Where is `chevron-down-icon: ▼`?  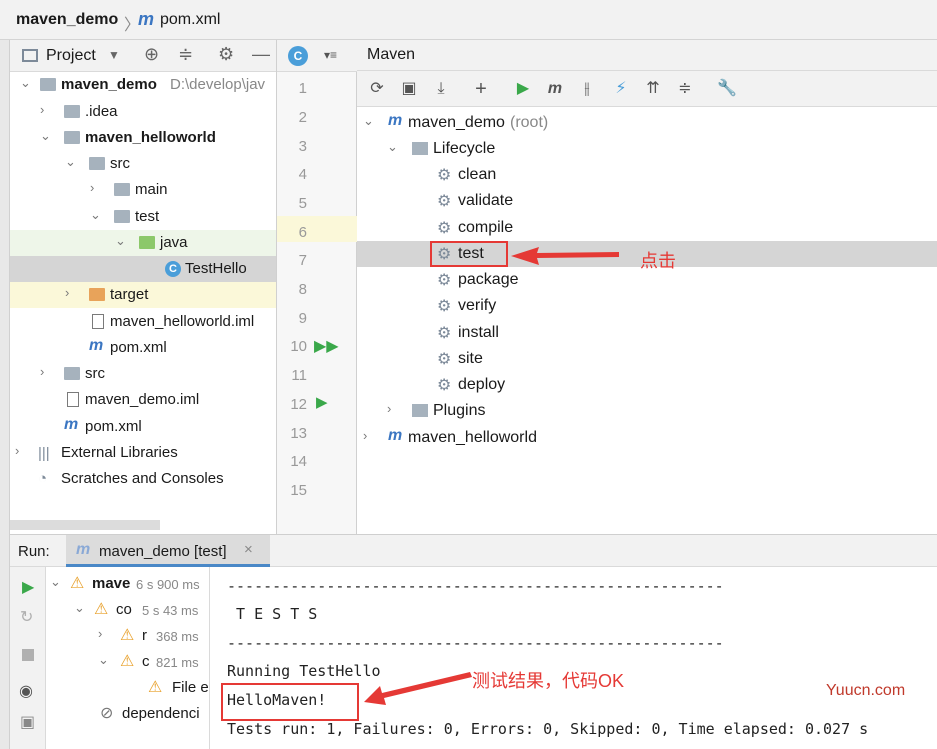
chevron-down-icon: ▼ is located at coordinates (114, 55).